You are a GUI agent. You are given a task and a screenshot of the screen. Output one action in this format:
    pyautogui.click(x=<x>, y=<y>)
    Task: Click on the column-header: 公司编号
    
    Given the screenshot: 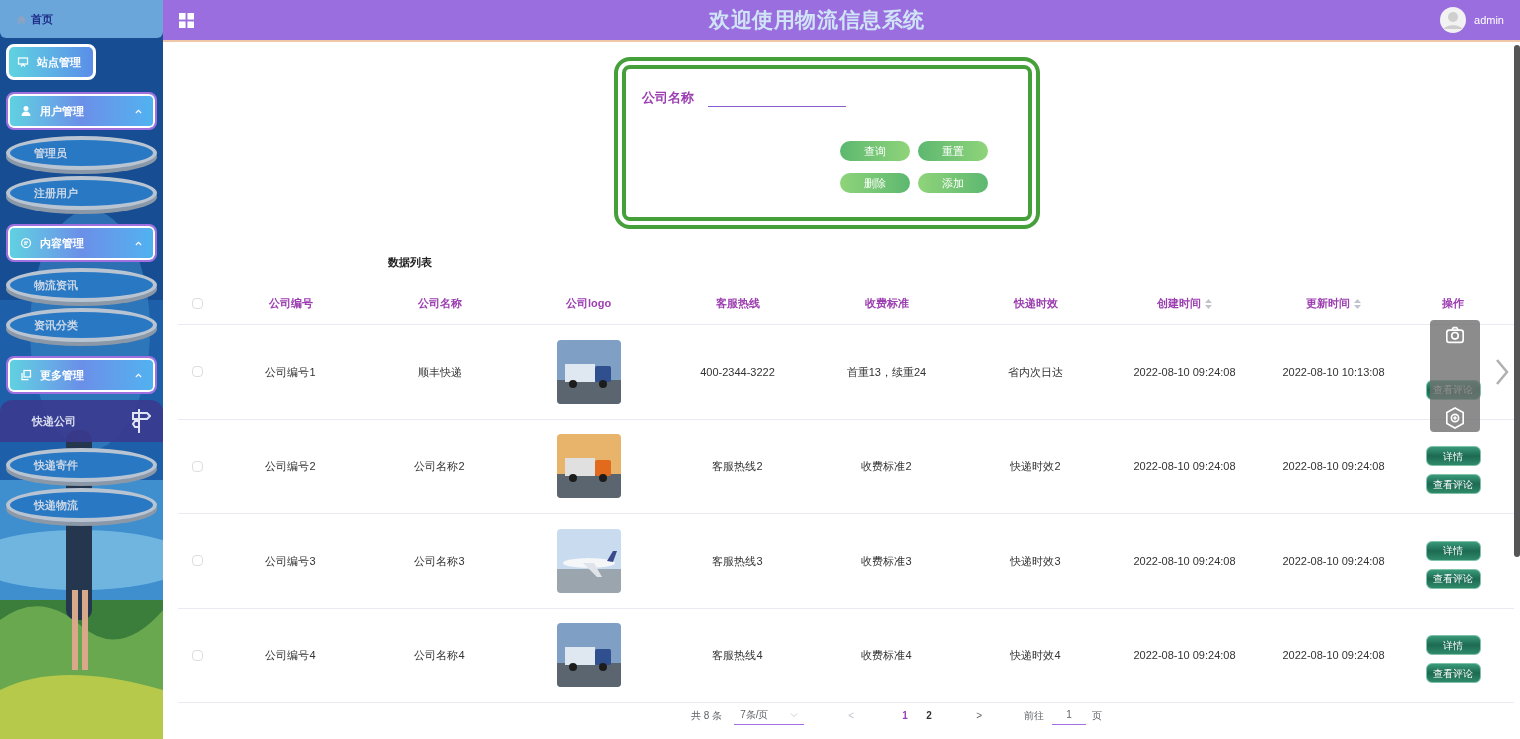 What is the action you would take?
    pyautogui.click(x=290, y=304)
    